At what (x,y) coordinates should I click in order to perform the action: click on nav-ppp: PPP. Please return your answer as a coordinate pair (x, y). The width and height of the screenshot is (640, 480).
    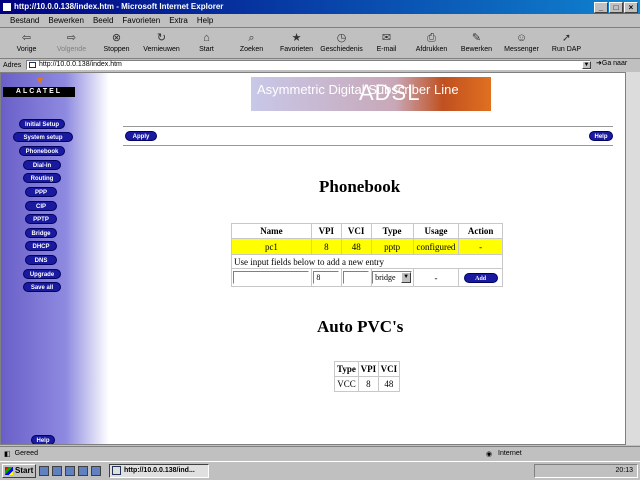
    Looking at the image, I should click on (41, 192).